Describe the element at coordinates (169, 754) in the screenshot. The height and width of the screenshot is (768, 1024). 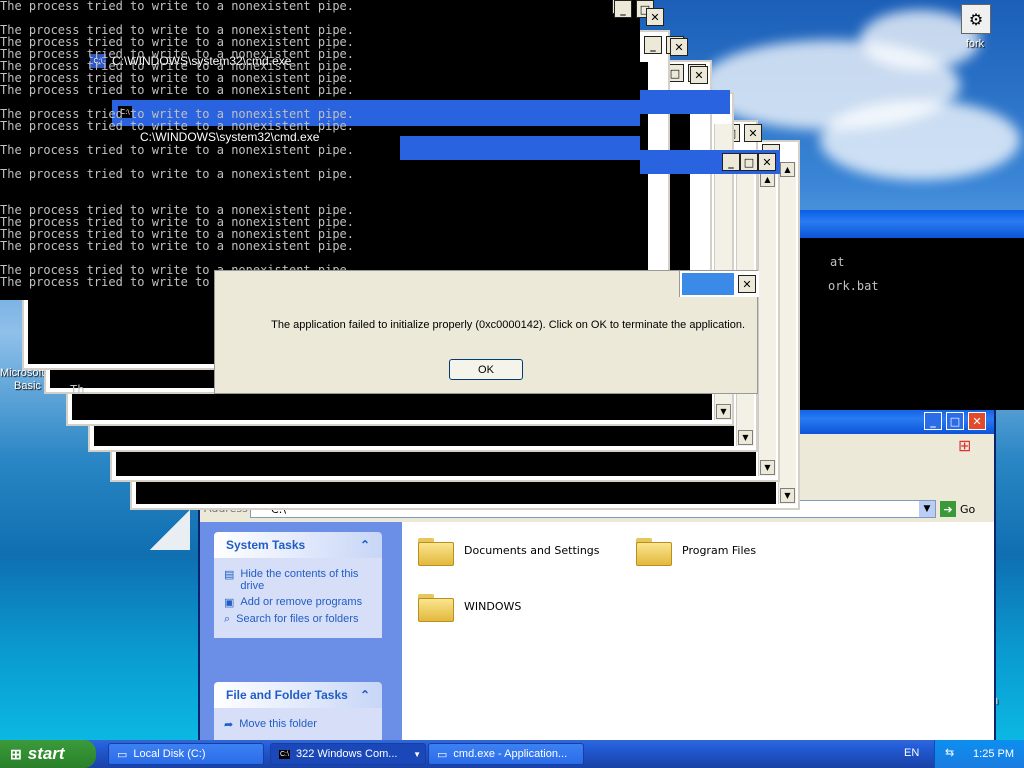
I see `task-label: Local Disk (C:)` at that location.